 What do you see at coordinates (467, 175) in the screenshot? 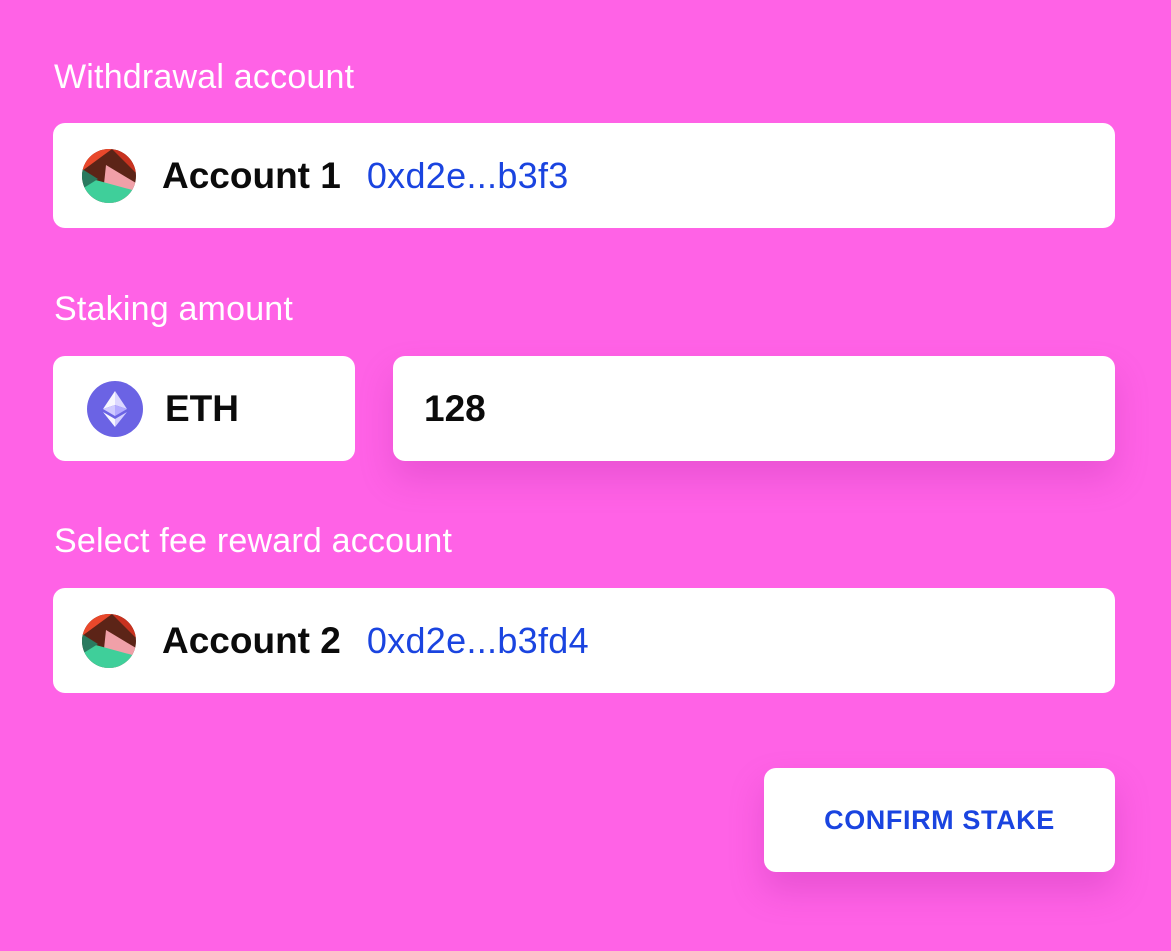
I see `account-address: 0xd2e...b3f3` at bounding box center [467, 175].